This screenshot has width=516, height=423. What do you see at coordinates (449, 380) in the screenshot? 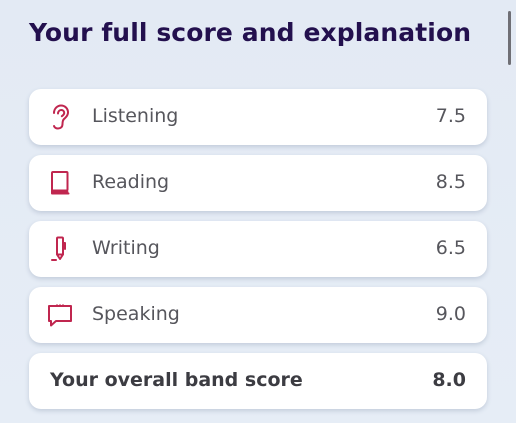
I see `overall-score-value: 8.0` at bounding box center [449, 380].